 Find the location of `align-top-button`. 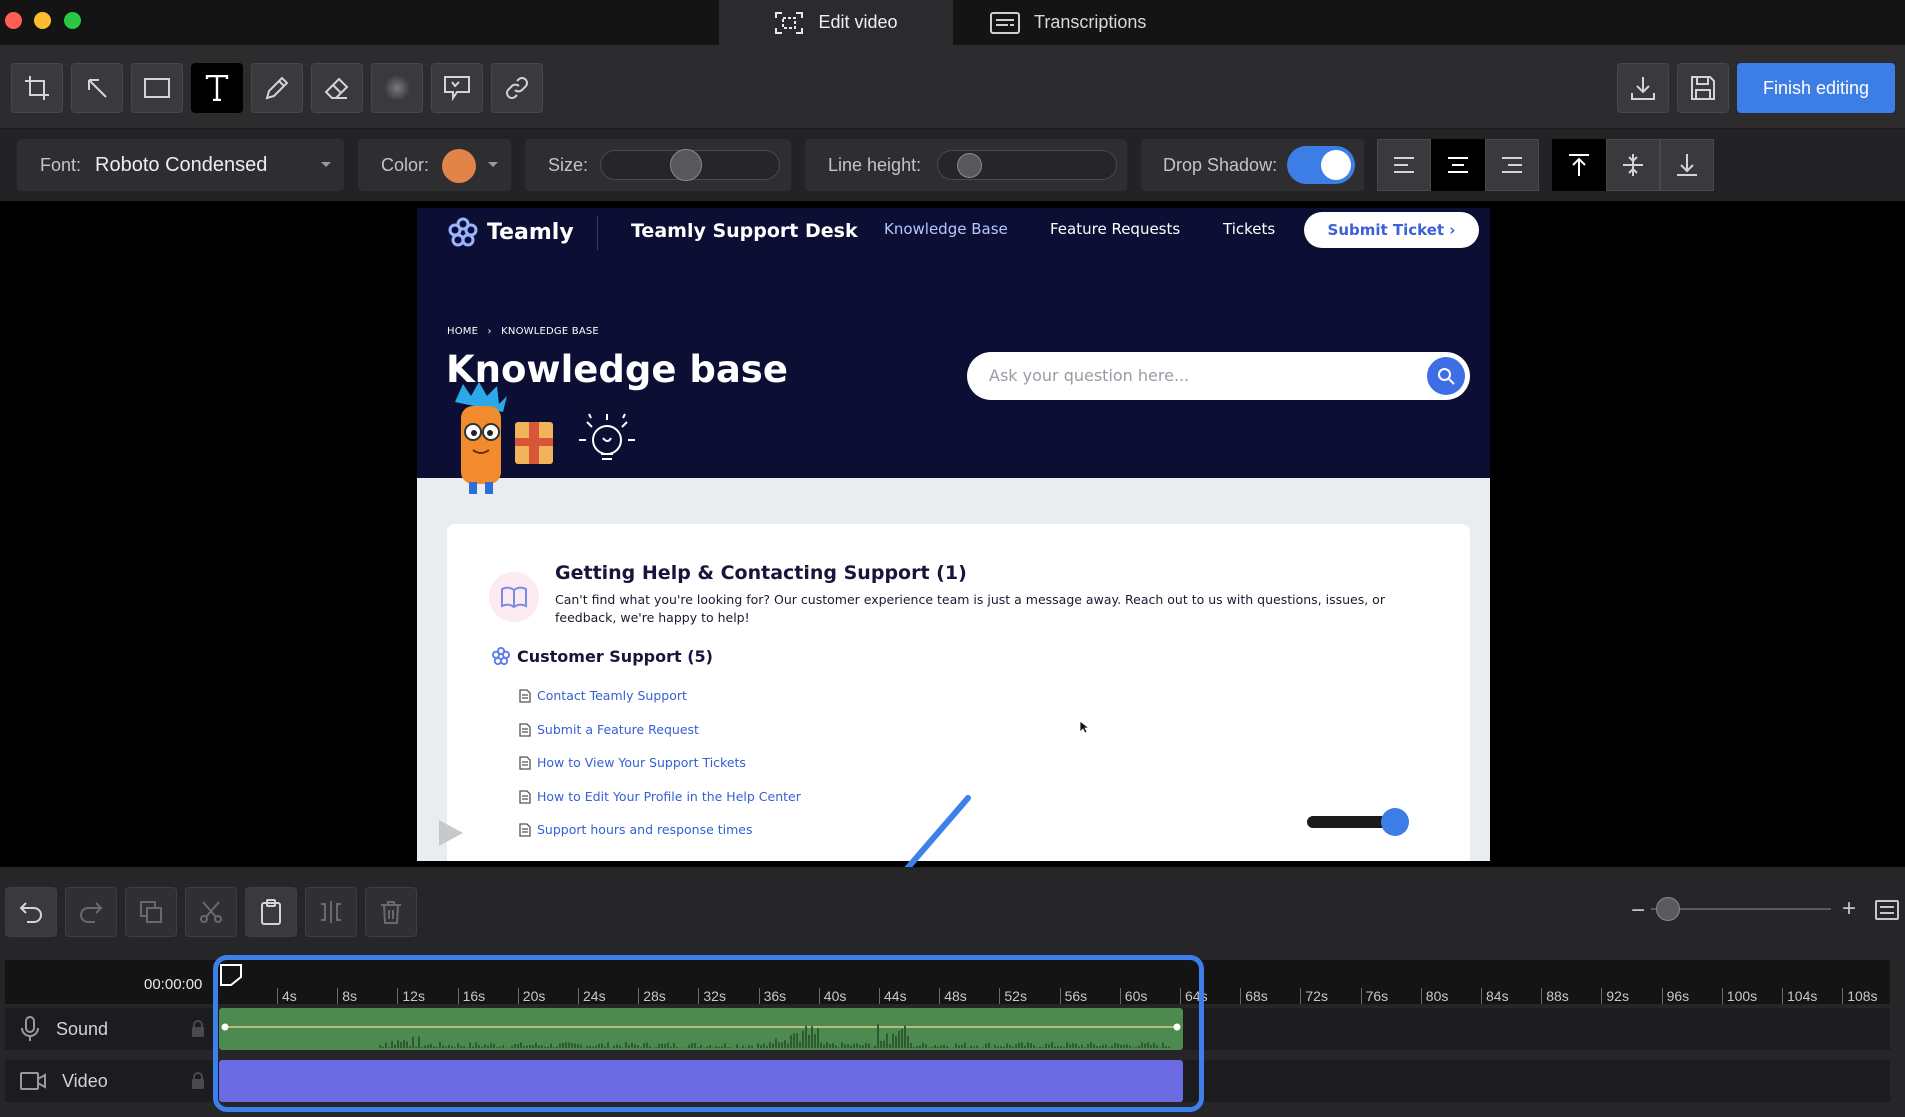

align-top-button is located at coordinates (1579, 165).